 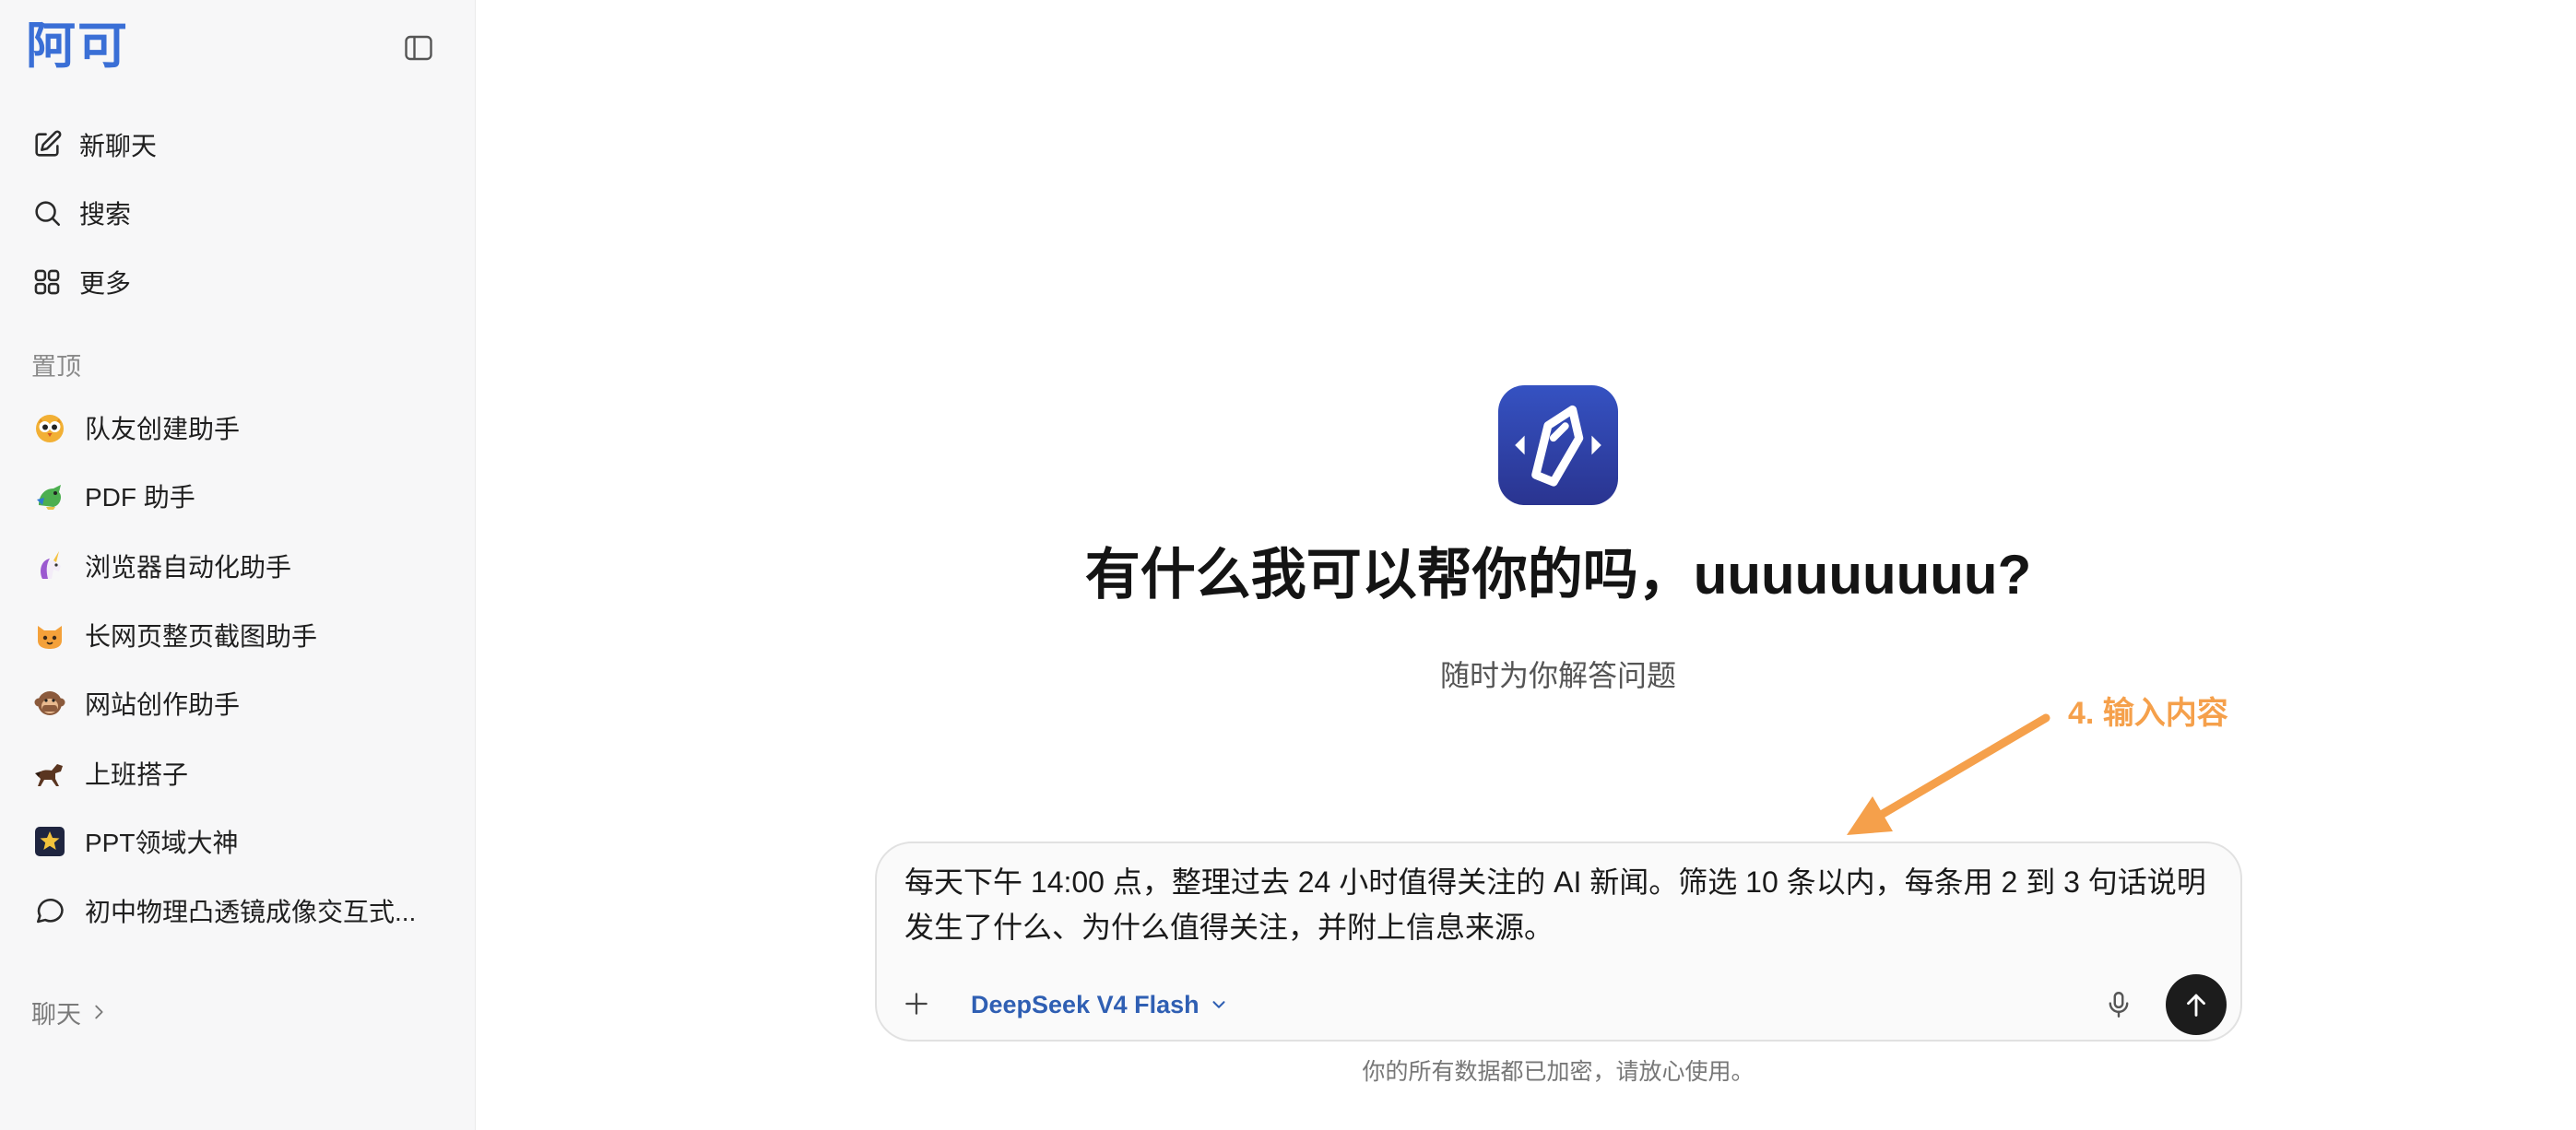 What do you see at coordinates (49, 427) in the screenshot?
I see `chick-emoji-icon` at bounding box center [49, 427].